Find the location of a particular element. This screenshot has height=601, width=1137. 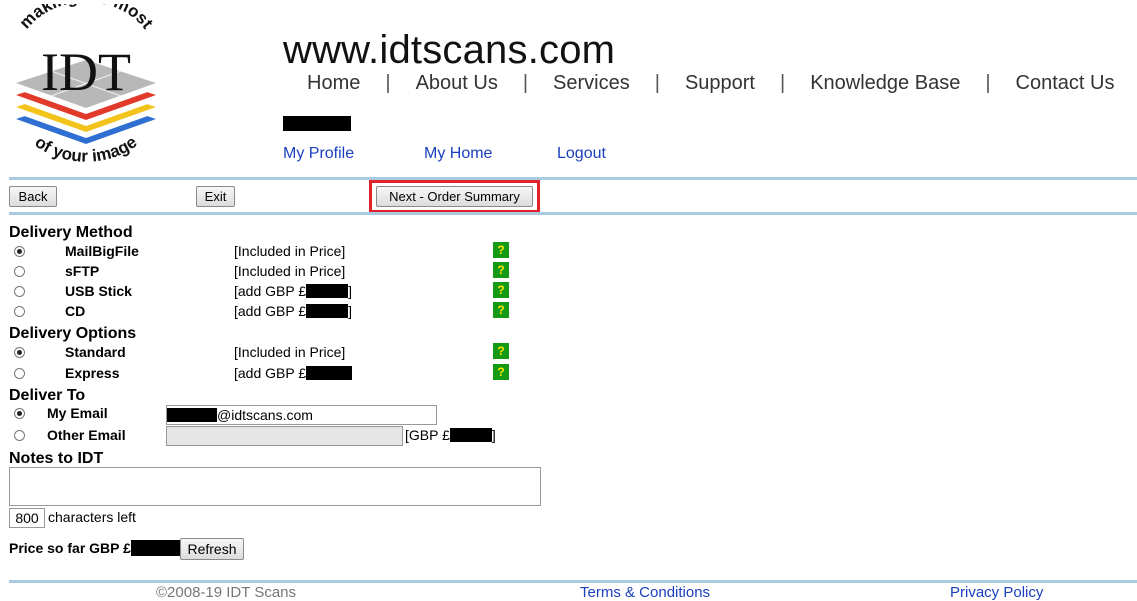

radio-standard is located at coordinates (19, 352).